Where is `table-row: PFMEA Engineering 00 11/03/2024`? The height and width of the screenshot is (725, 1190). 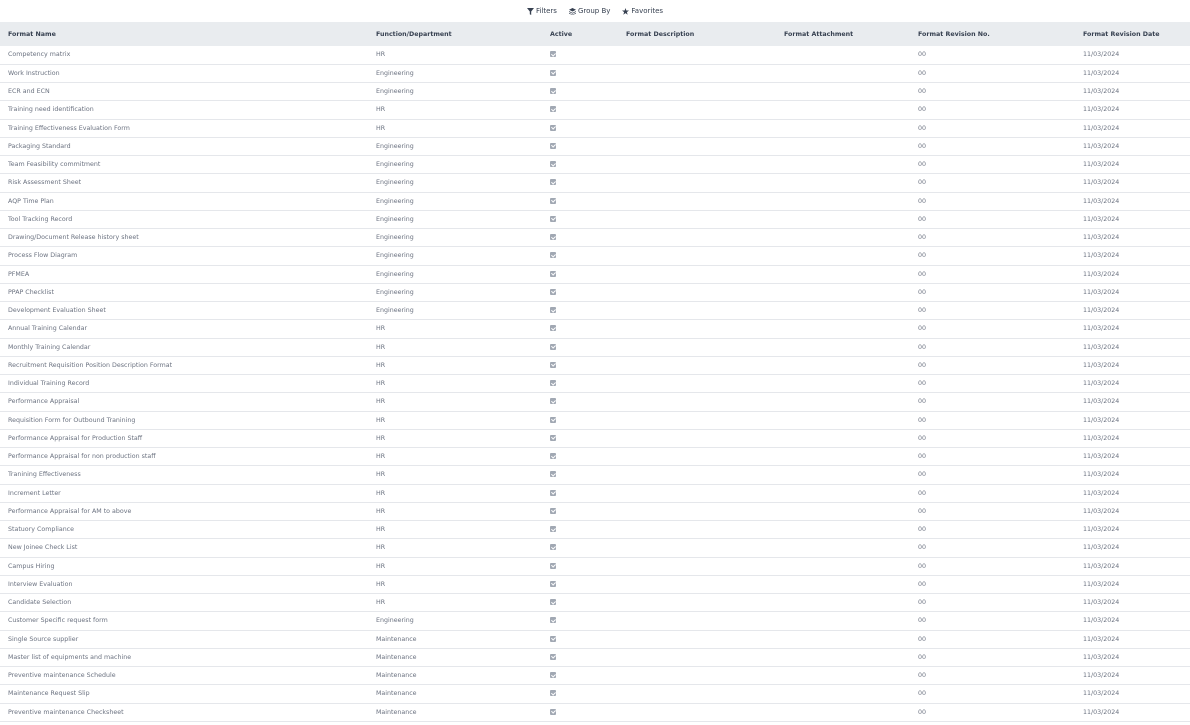 table-row: PFMEA Engineering 00 11/03/2024 is located at coordinates (595, 274).